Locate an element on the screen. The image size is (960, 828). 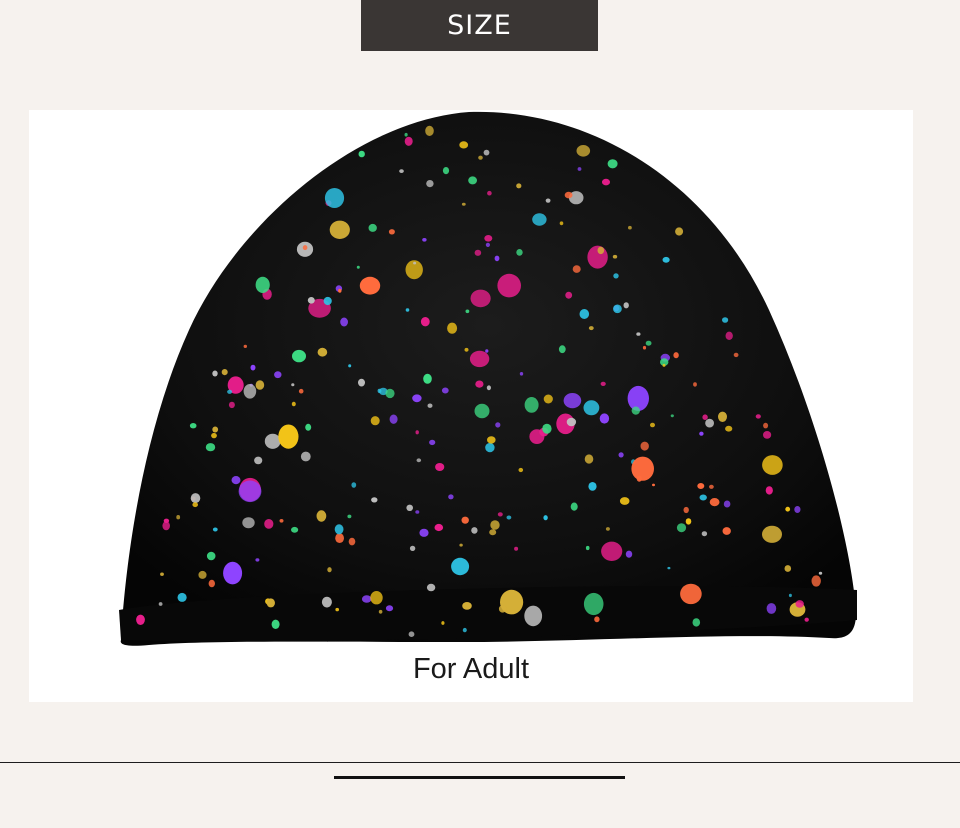
caption-for-adult: For Adult is located at coordinates (471, 669).